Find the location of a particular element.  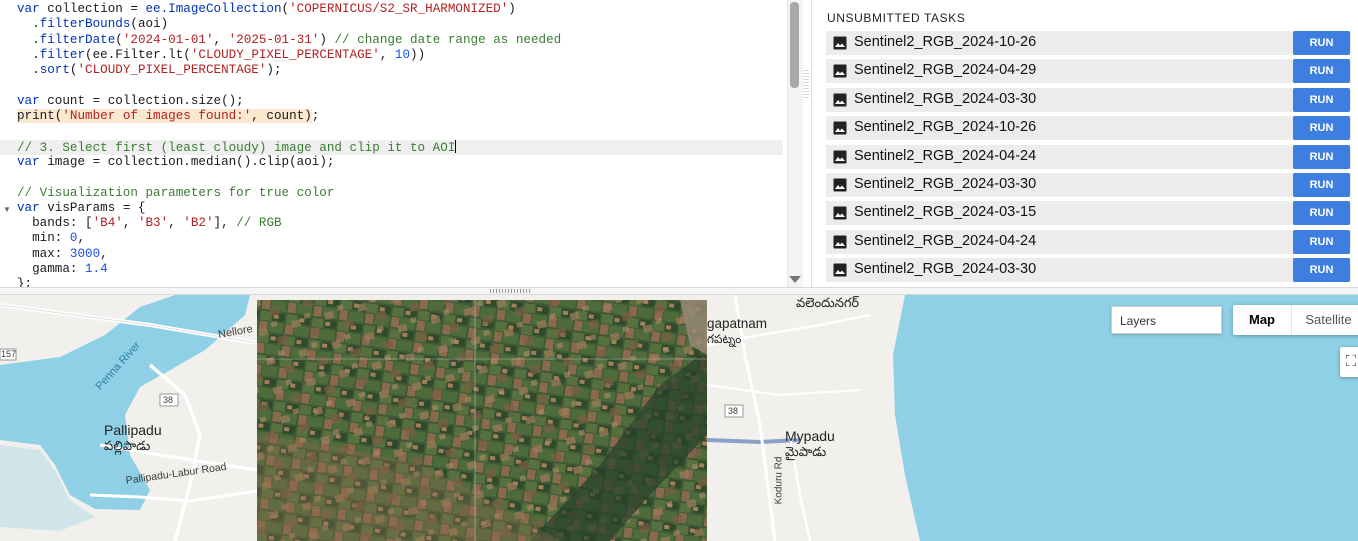

code-token: )) is located at coordinates (418, 54).